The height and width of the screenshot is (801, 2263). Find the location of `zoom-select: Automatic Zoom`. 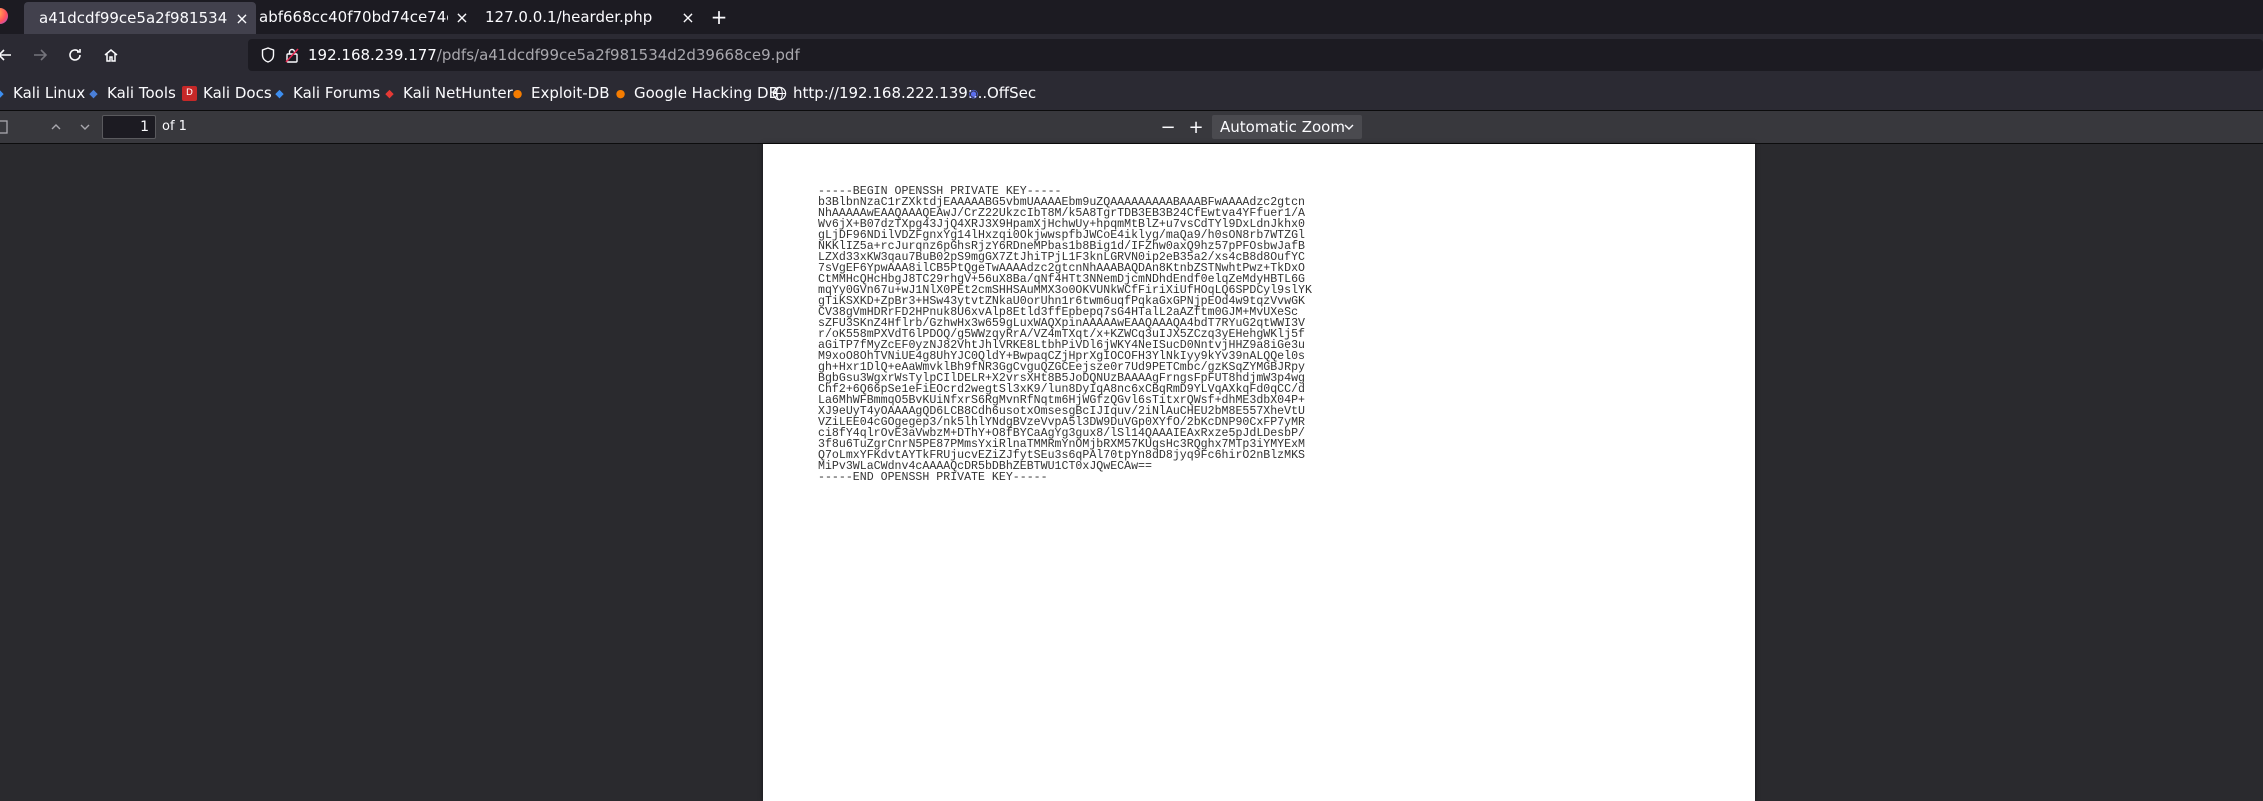

zoom-select: Automatic Zoom is located at coordinates (1287, 127).